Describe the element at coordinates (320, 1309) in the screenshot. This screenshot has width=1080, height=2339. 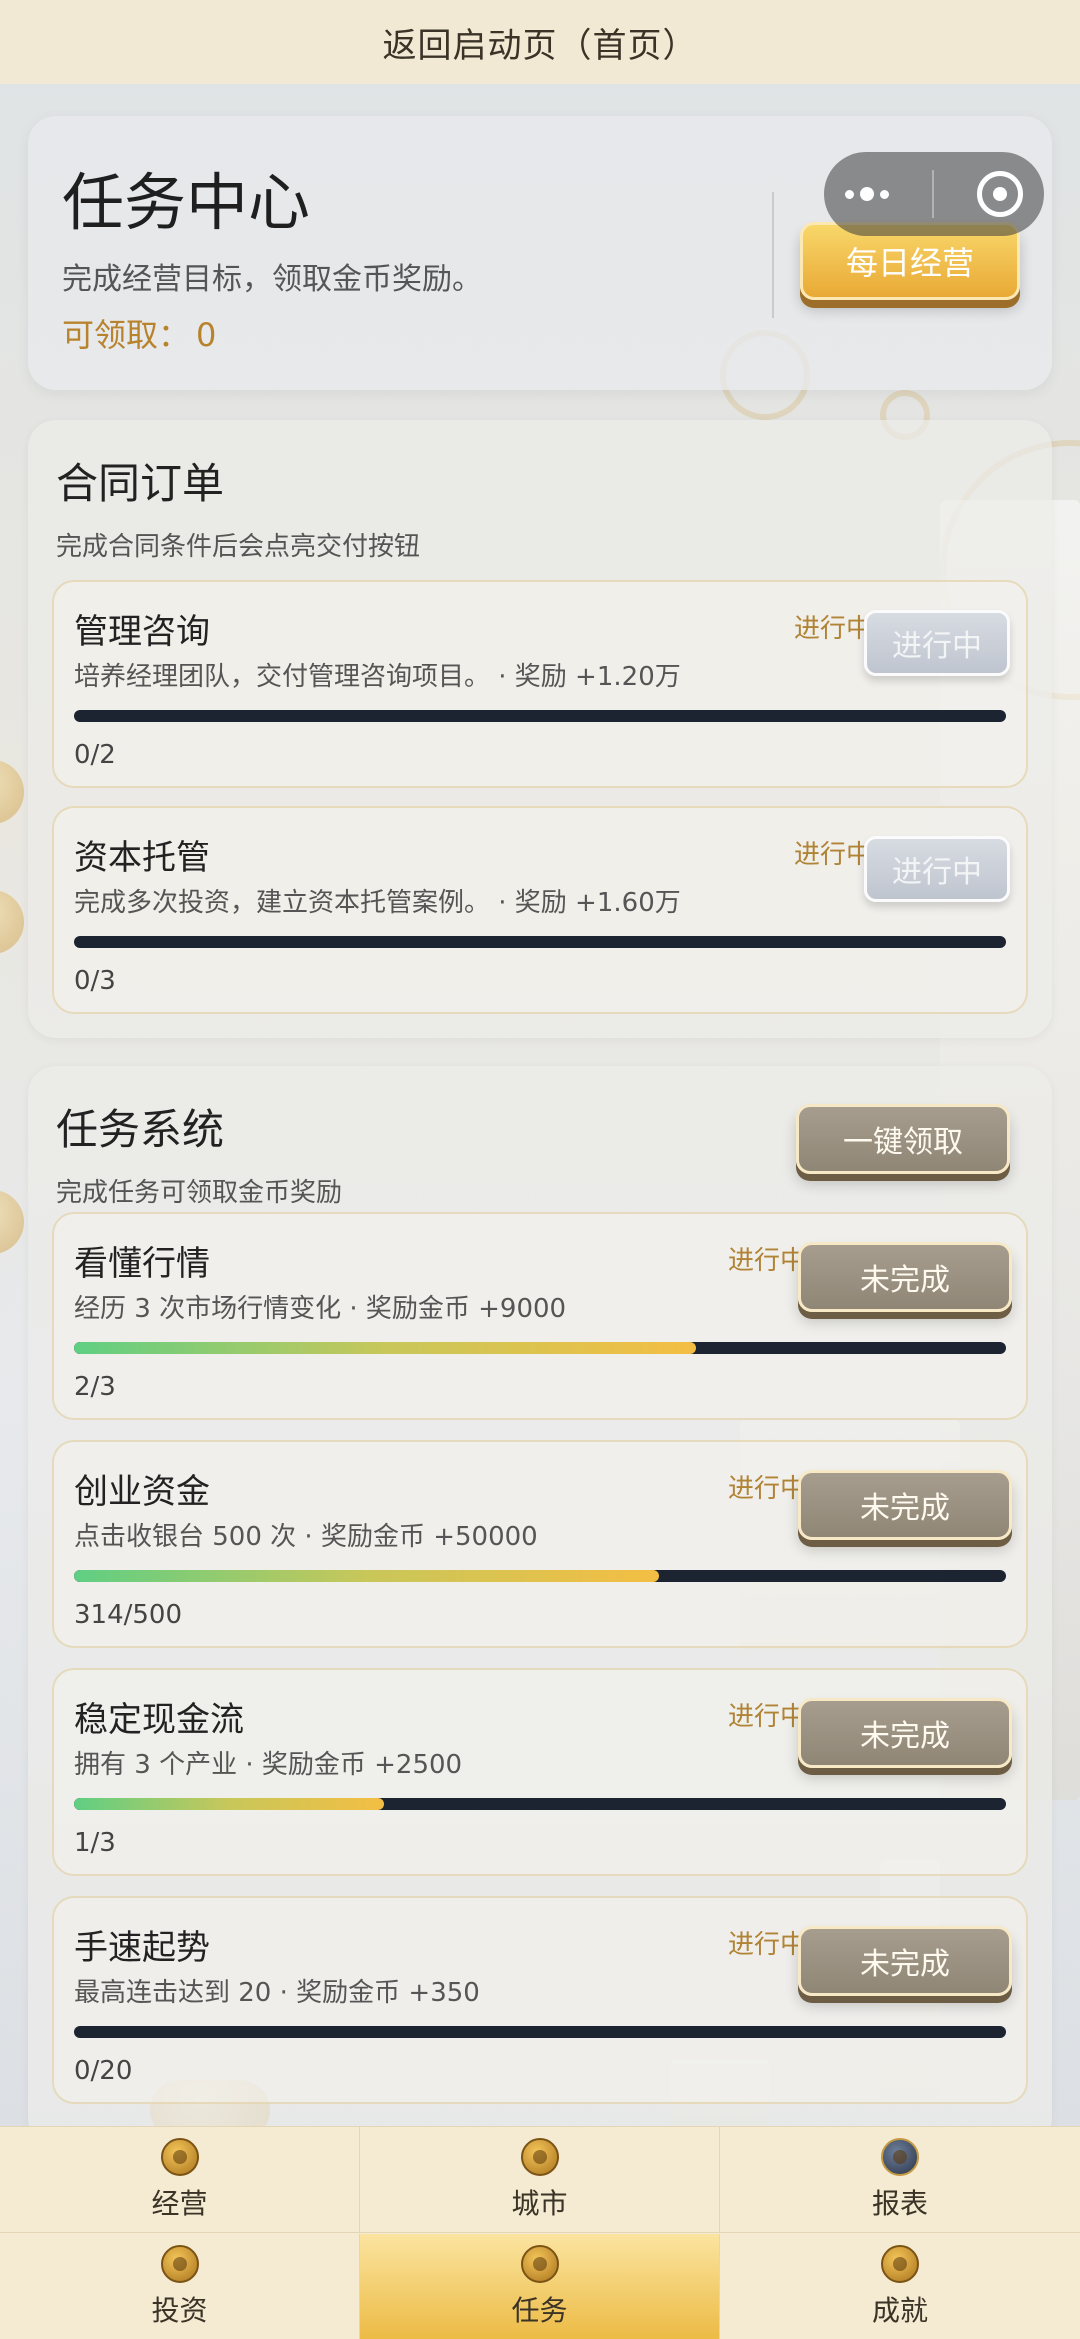
I see `task-desc: 经历 3 次市场行情变化 · 奖励金币 +9000` at that location.